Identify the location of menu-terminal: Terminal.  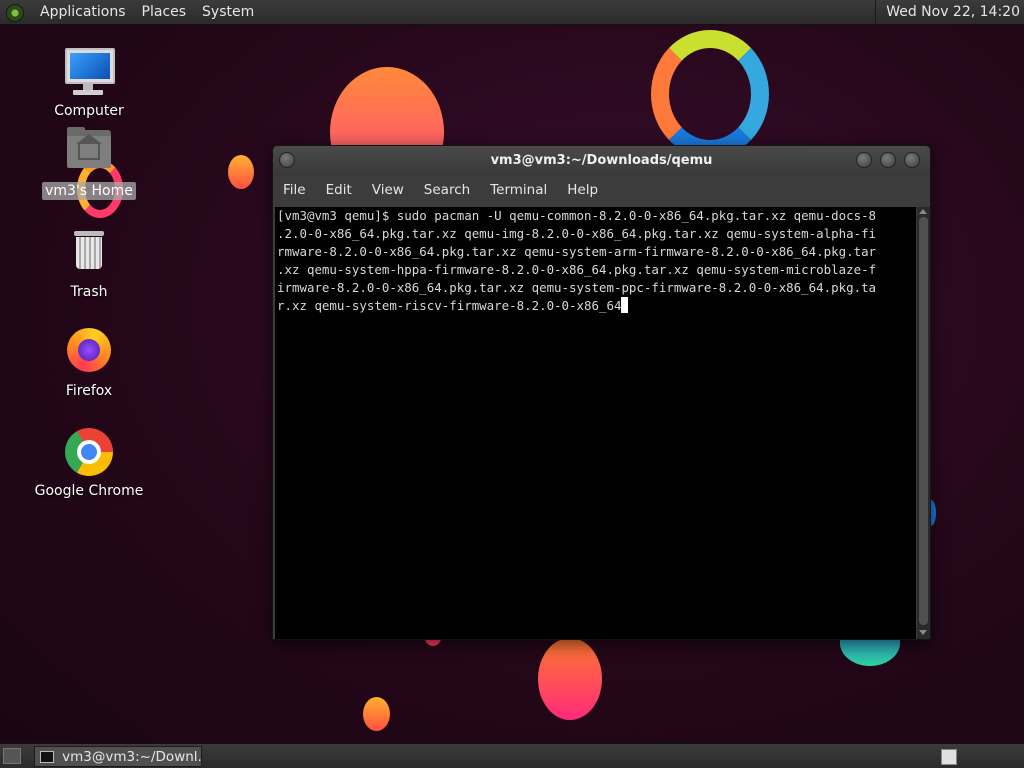
(518, 190).